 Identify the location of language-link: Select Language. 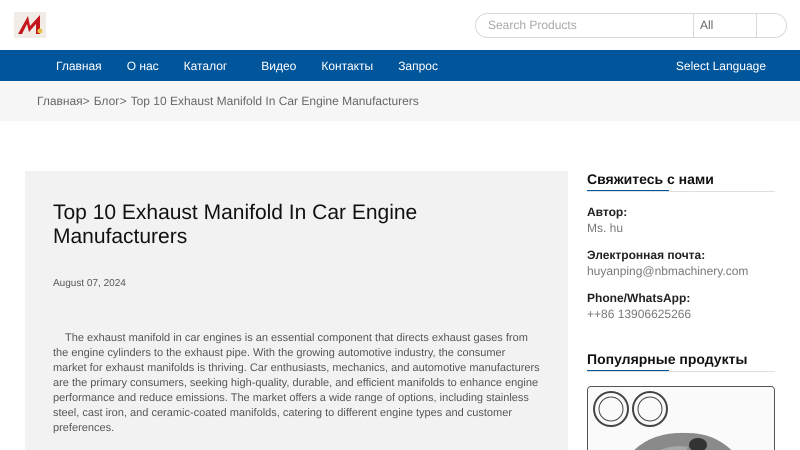
(721, 65).